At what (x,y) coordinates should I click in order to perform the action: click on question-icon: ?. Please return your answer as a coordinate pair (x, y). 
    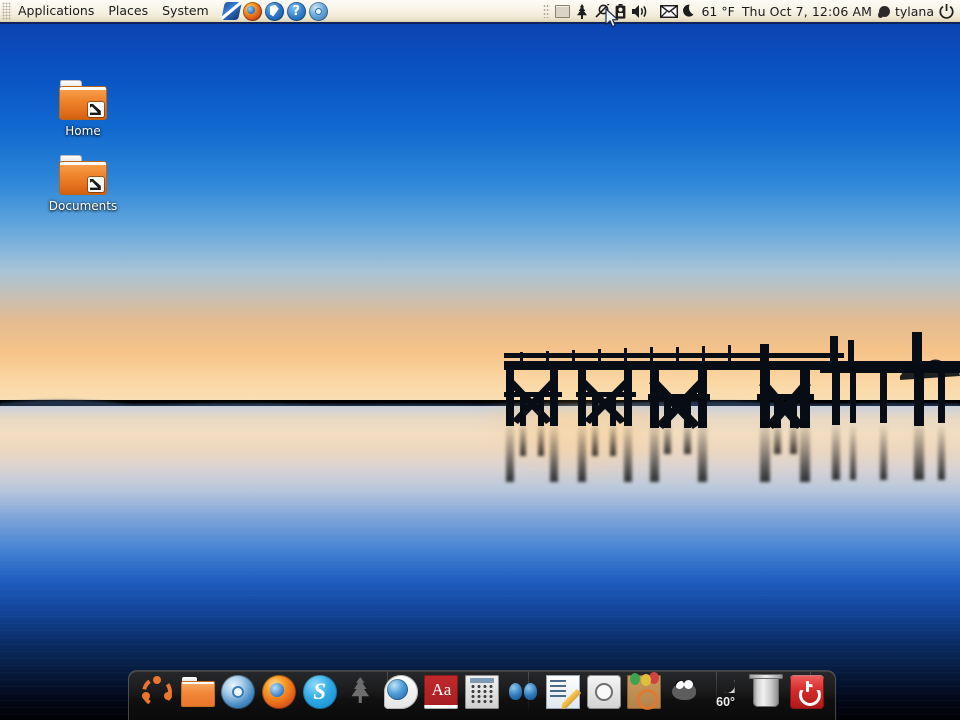
    Looking at the image, I should click on (296, 11).